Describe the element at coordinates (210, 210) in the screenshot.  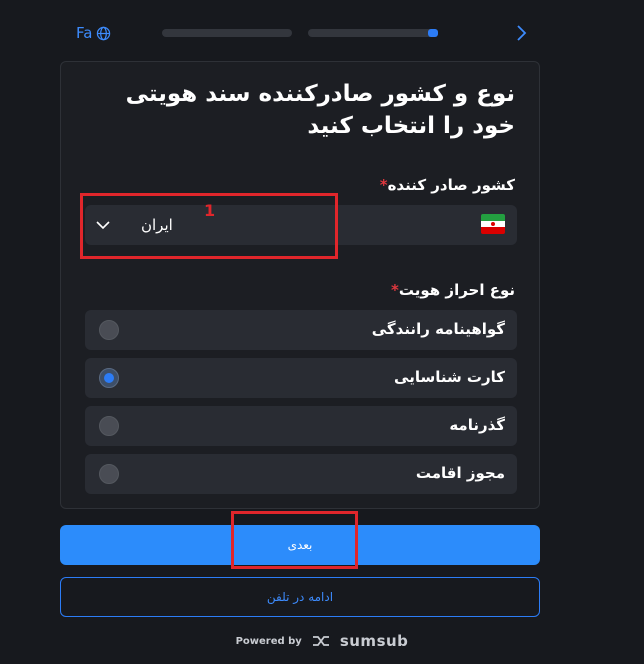
I see `annotation-number: 1` at that location.